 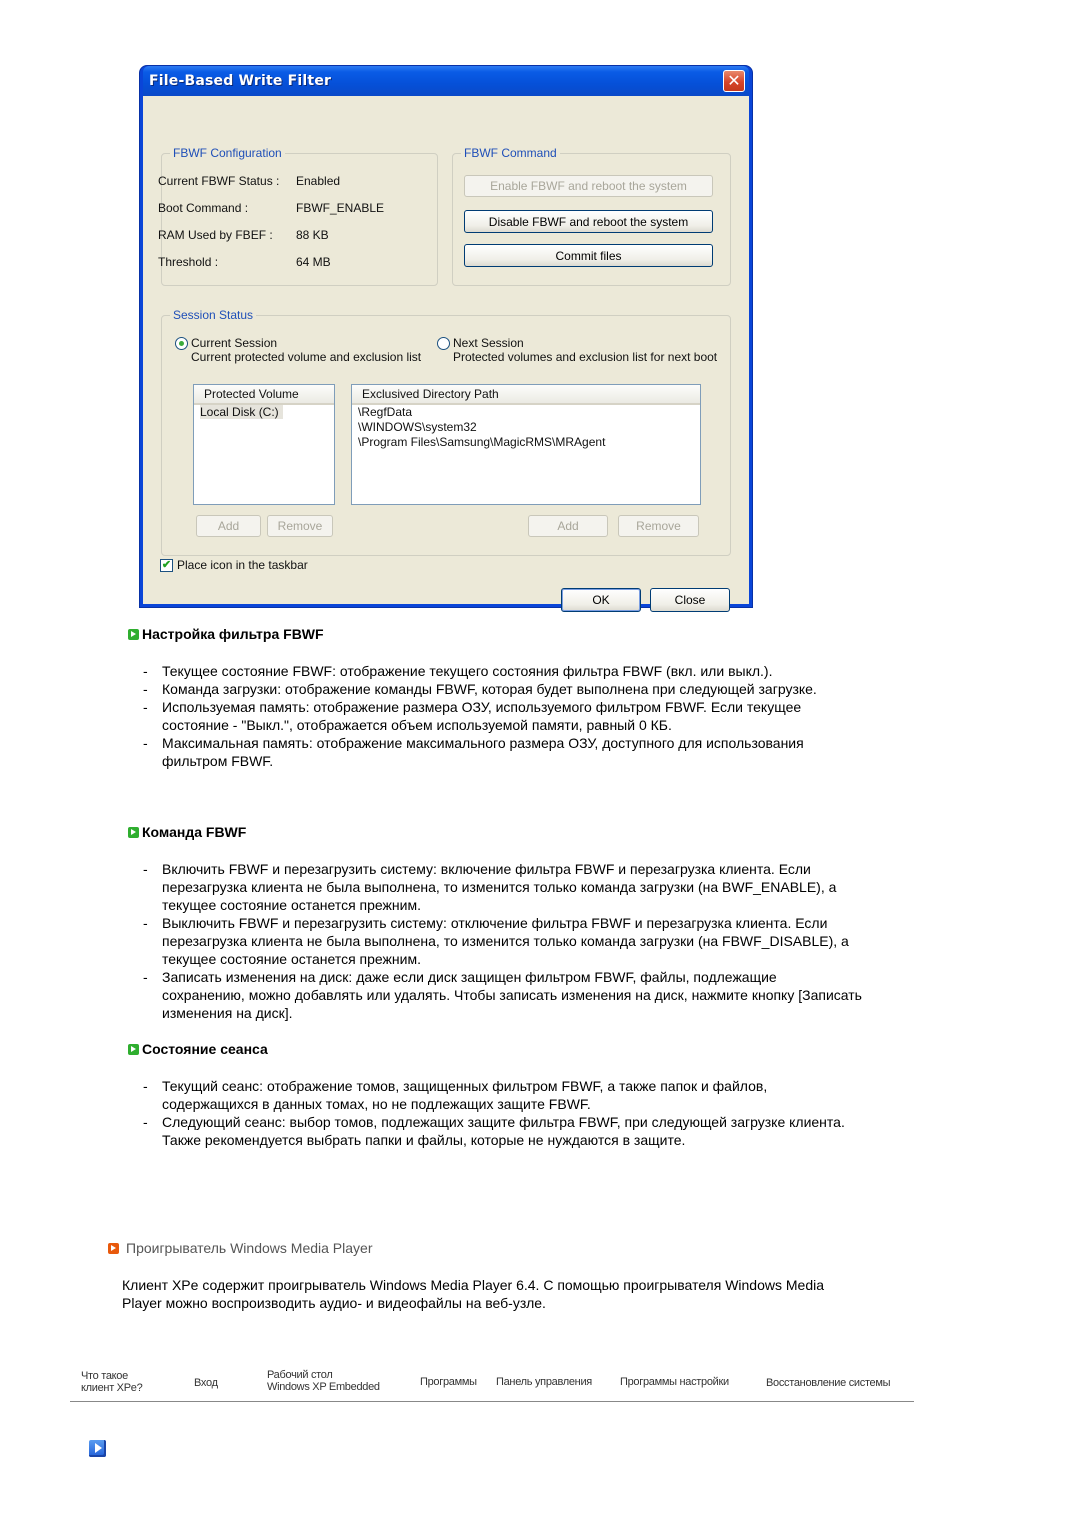 I want to click on nav-label: Программы, so click(x=448, y=1382).